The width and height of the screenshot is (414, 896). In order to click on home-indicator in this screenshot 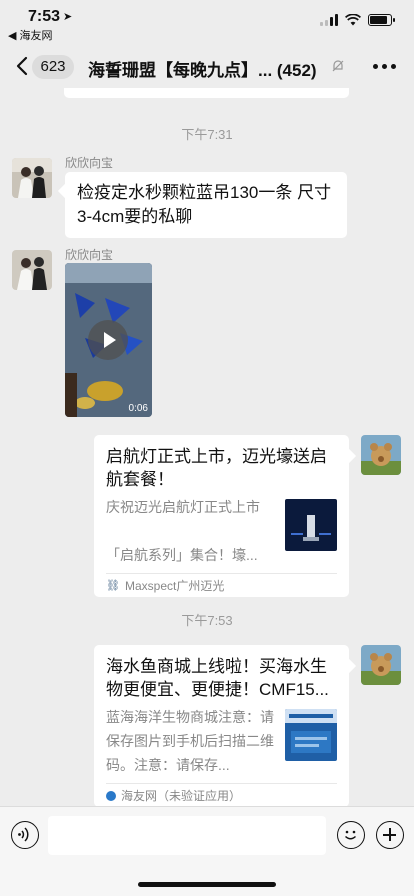, I will do `click(207, 884)`.